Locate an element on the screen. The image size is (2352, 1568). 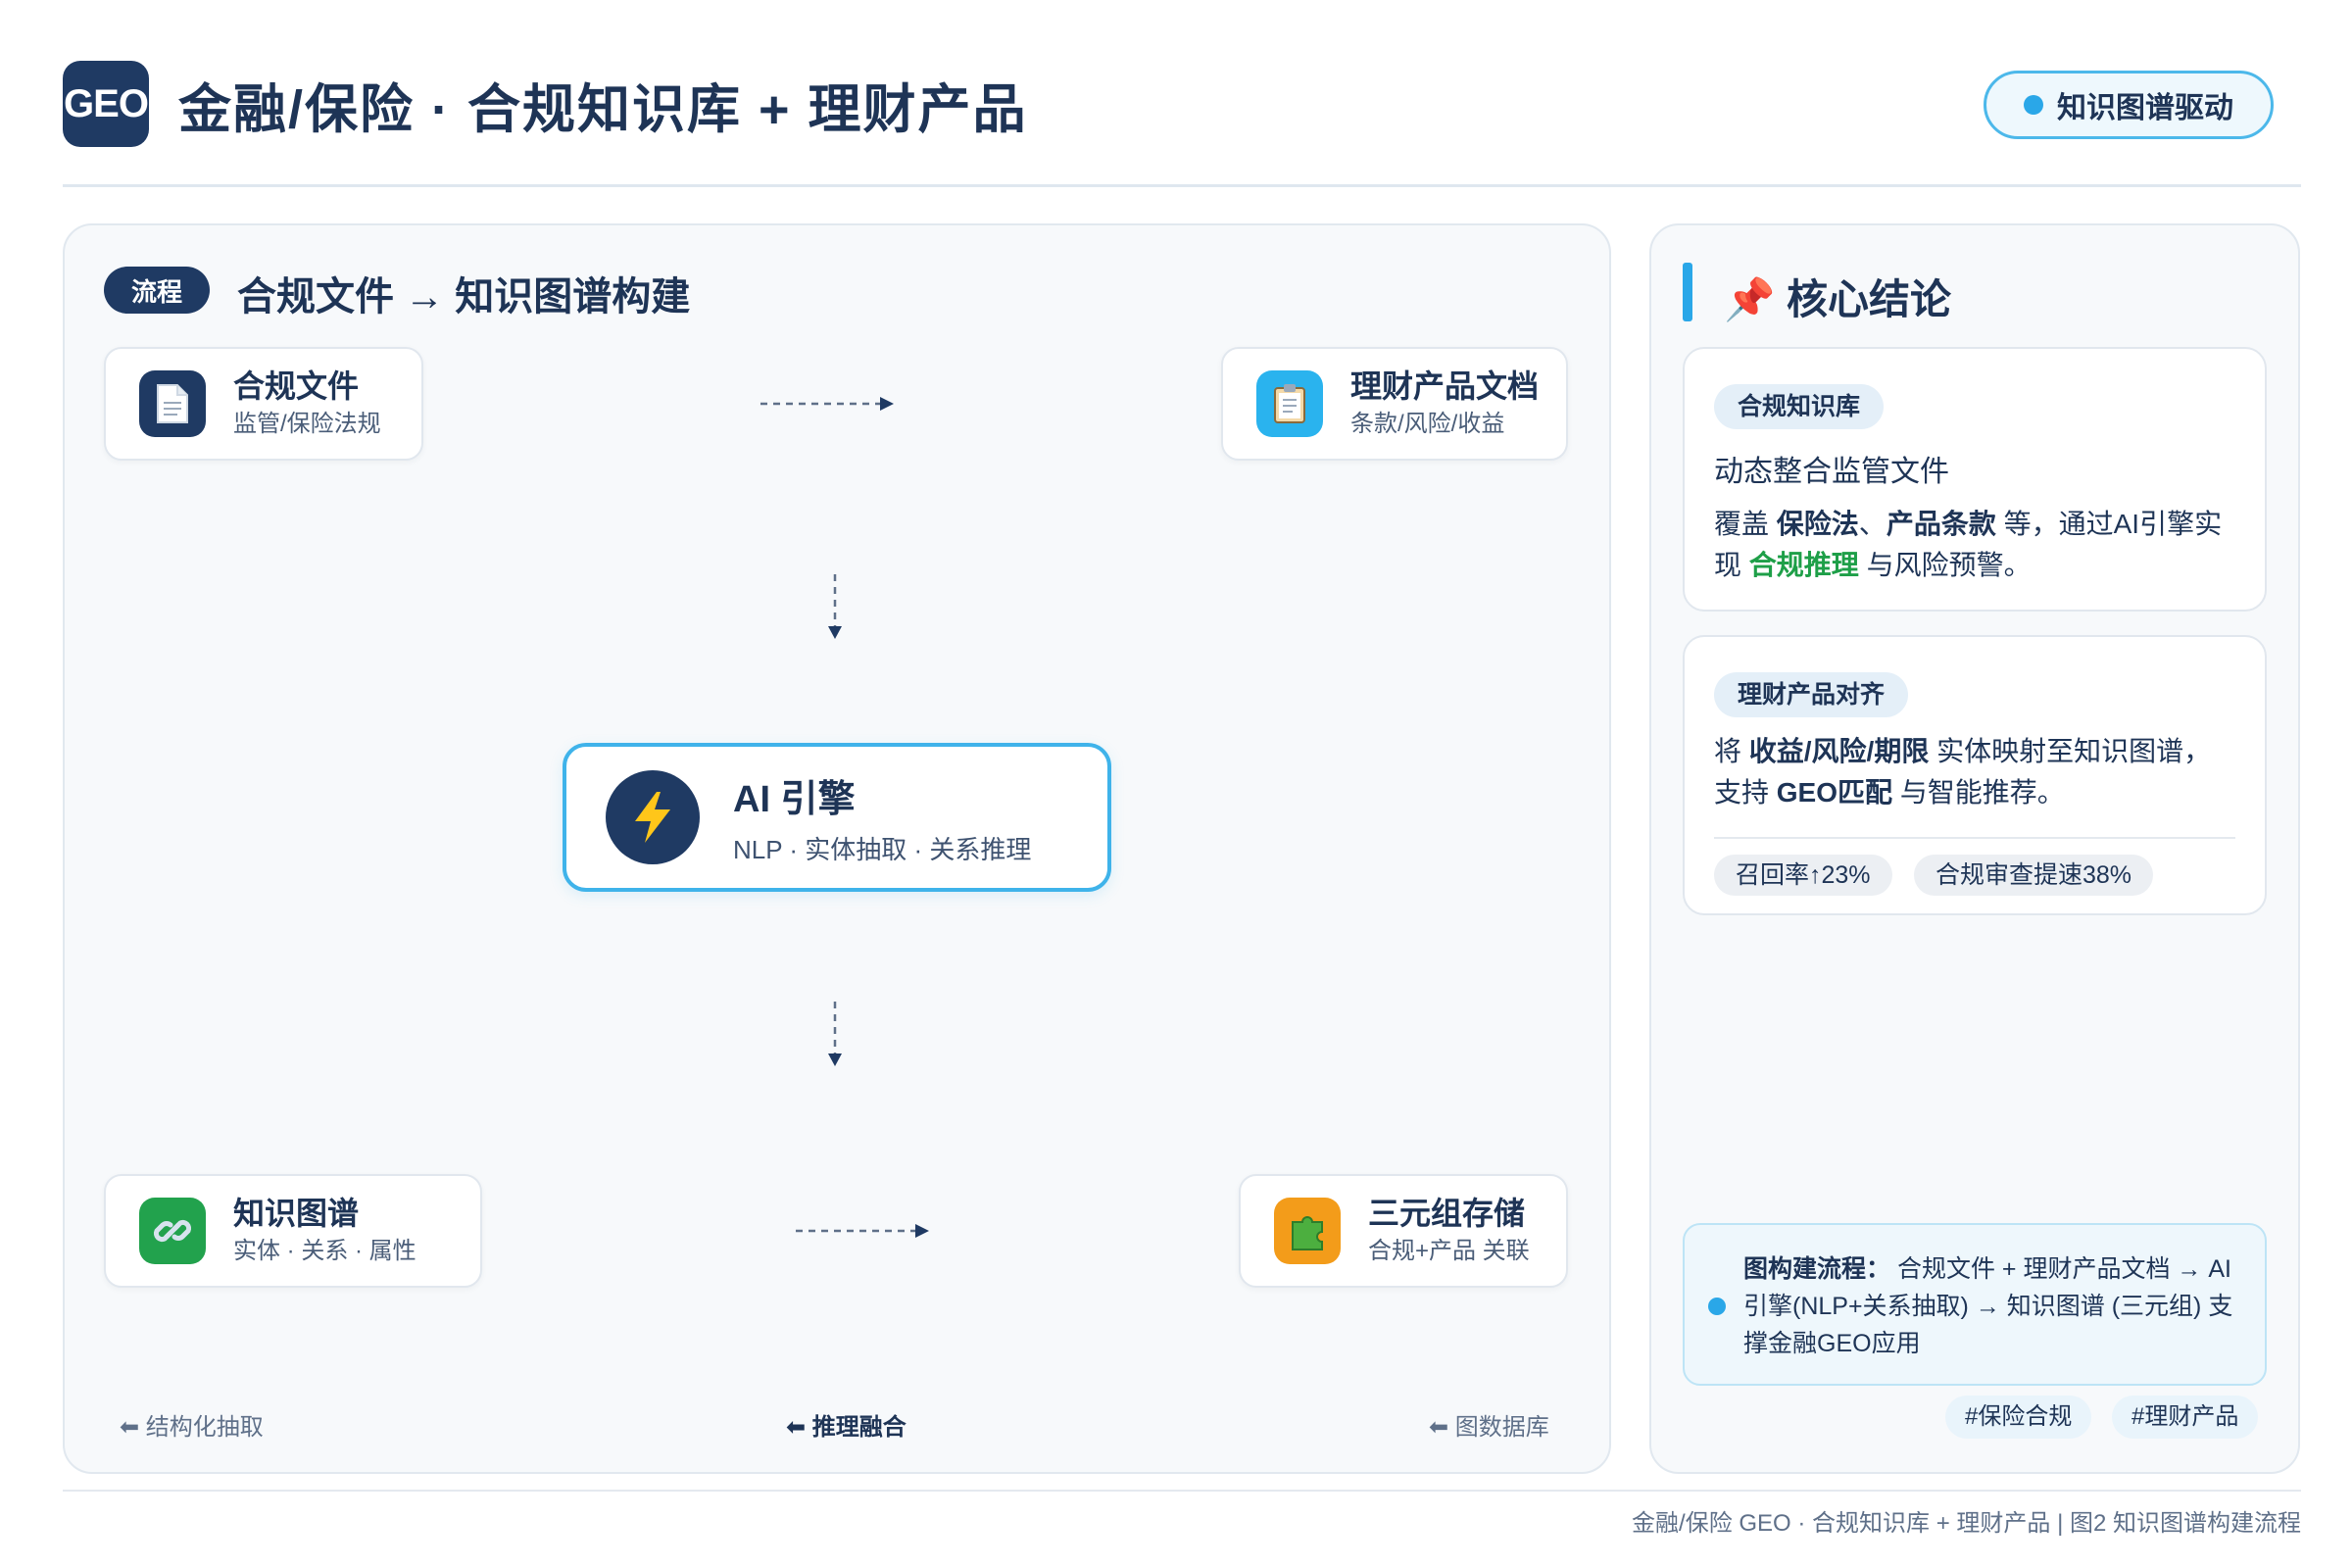
node-ai-engine: AI 引擎 NLP · 实体抽取 · 关系推理 is located at coordinates (837, 817).